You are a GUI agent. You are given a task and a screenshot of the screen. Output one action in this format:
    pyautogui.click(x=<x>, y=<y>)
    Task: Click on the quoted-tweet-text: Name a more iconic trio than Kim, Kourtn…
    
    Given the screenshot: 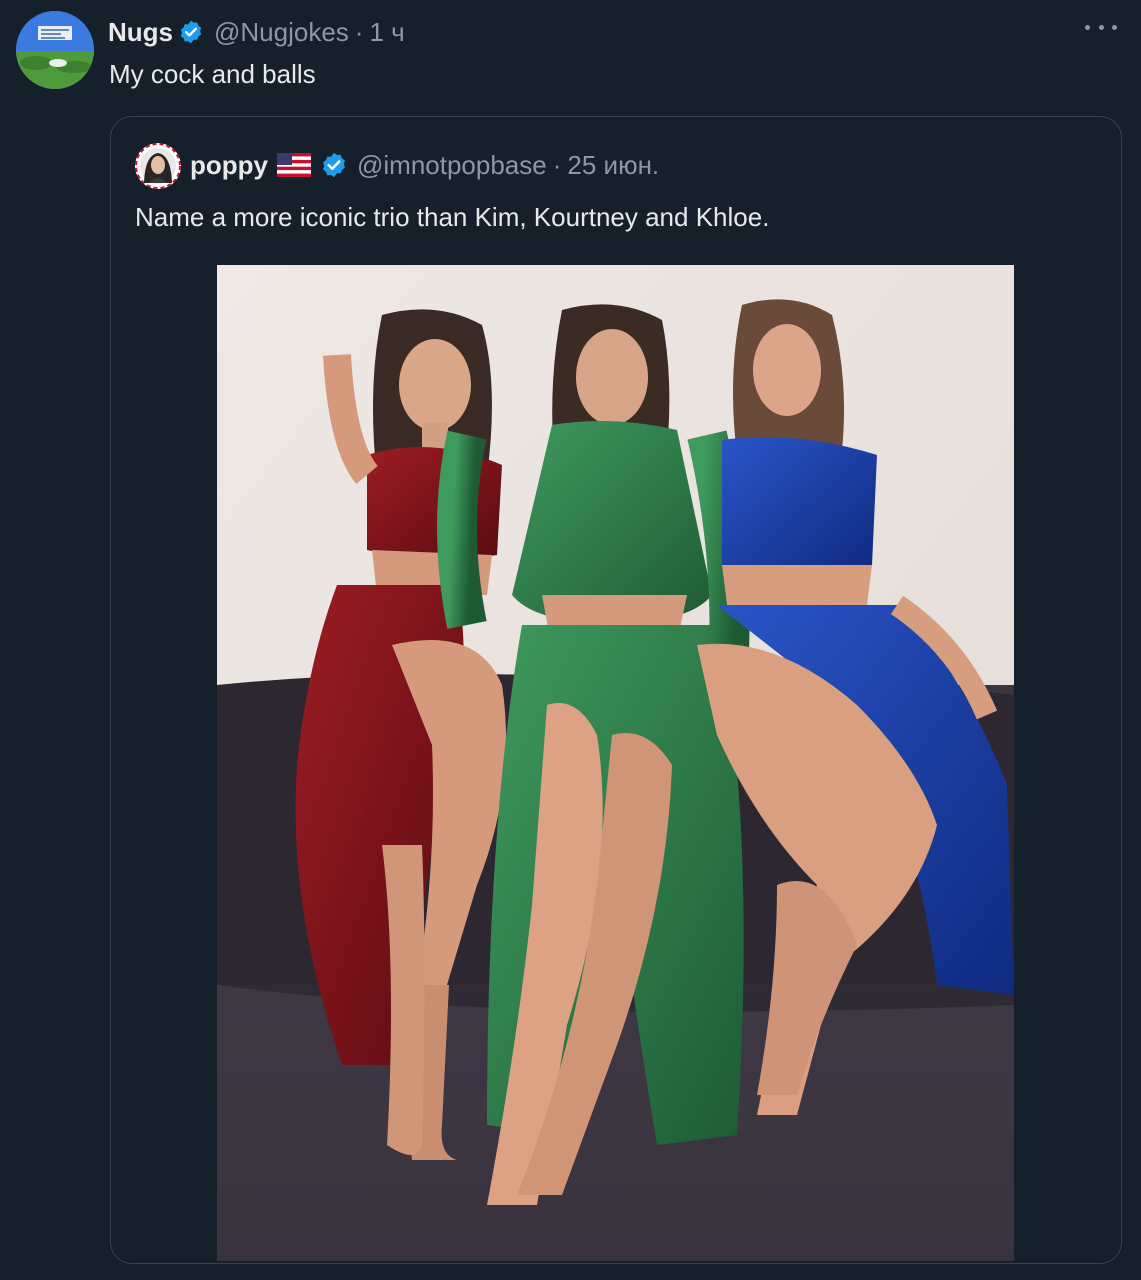 What is the action you would take?
    pyautogui.click(x=452, y=217)
    